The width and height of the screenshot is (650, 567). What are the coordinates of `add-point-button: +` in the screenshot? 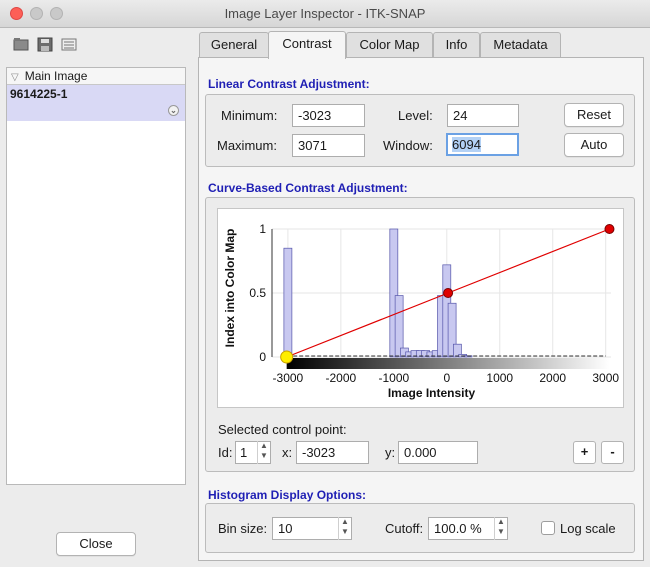 It's located at (584, 452).